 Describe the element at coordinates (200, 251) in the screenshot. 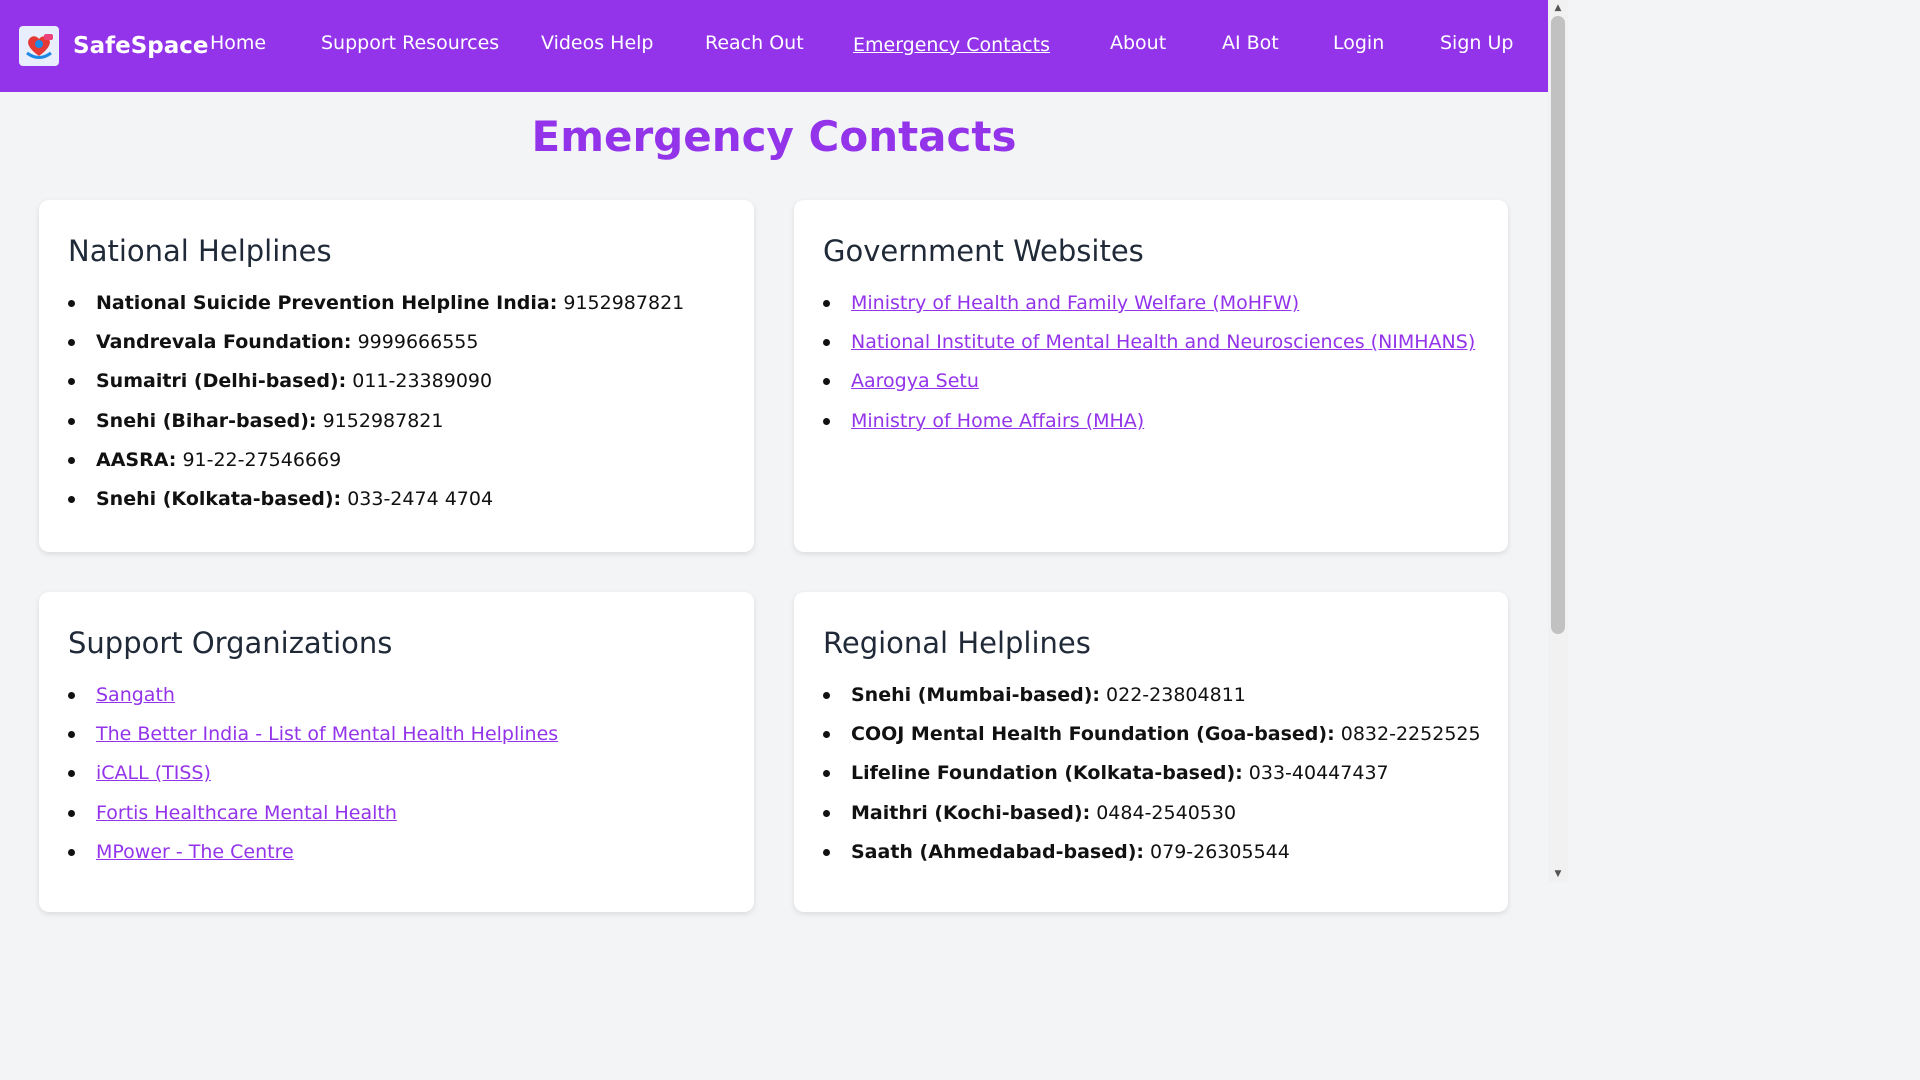

I see `card-heading: National Helplines` at that location.